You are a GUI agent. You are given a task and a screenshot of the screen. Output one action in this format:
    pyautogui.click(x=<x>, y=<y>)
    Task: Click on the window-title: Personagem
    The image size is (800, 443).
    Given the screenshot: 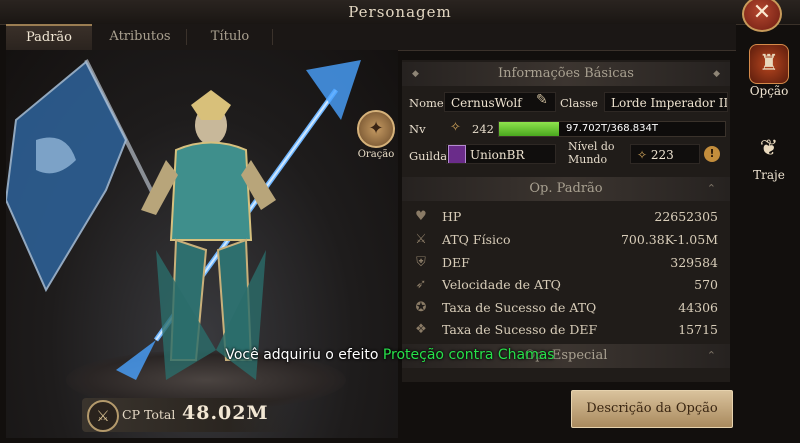 What is the action you would take?
    pyautogui.click(x=400, y=12)
    